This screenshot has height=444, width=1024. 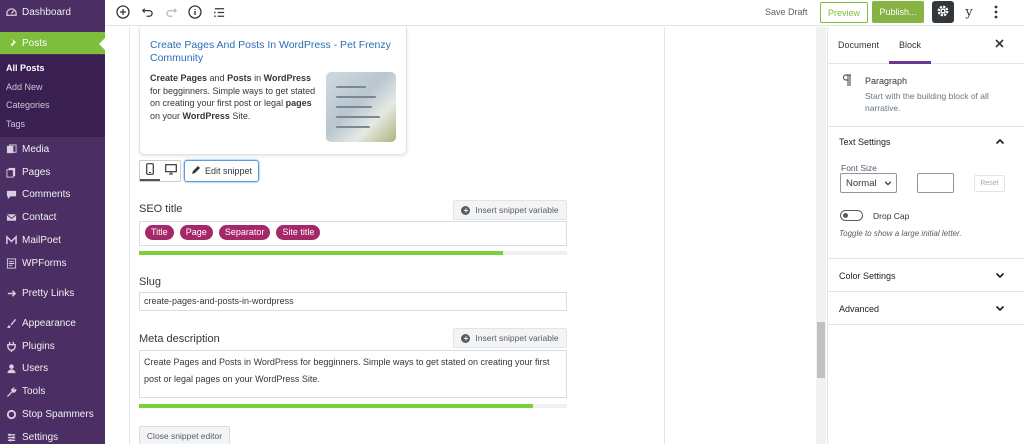 I want to click on menu-item-appearance: Appearance, so click(x=52, y=323).